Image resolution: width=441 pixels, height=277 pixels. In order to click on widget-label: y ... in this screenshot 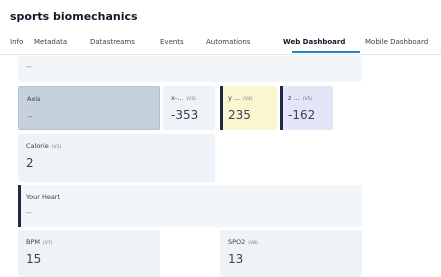, I will do `click(234, 98)`.